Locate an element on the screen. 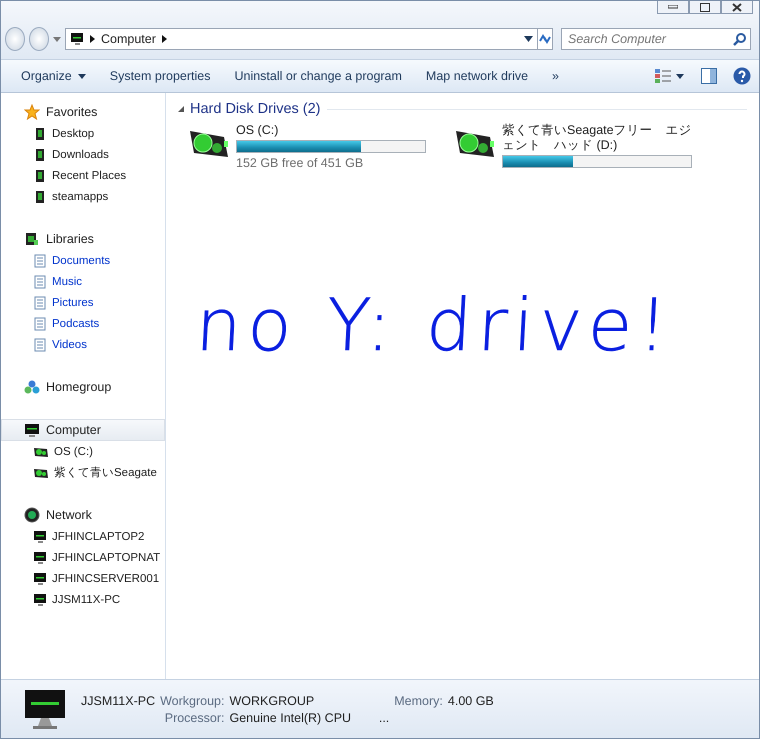 This screenshot has width=760, height=739. section-header: Hard Disk Drives (2) is located at coordinates (255, 109).